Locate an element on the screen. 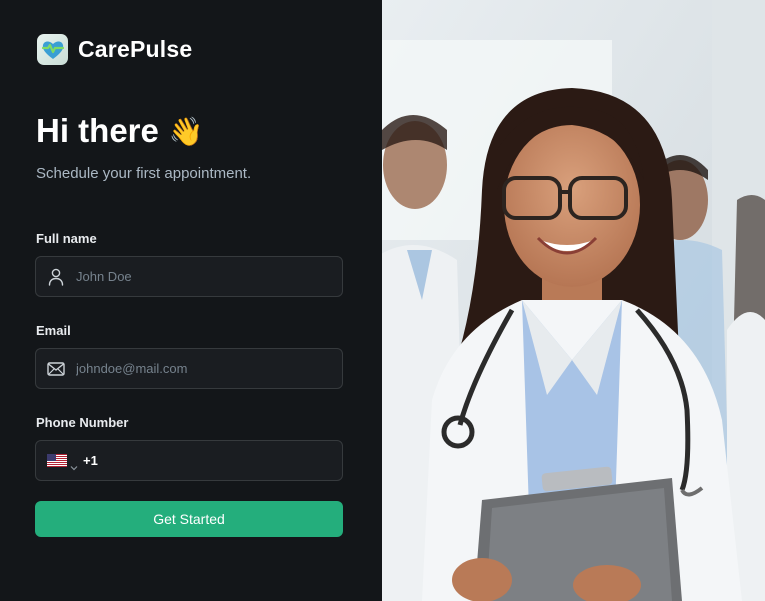 The width and height of the screenshot is (765, 601). phone-field: +1 is located at coordinates (189, 460).